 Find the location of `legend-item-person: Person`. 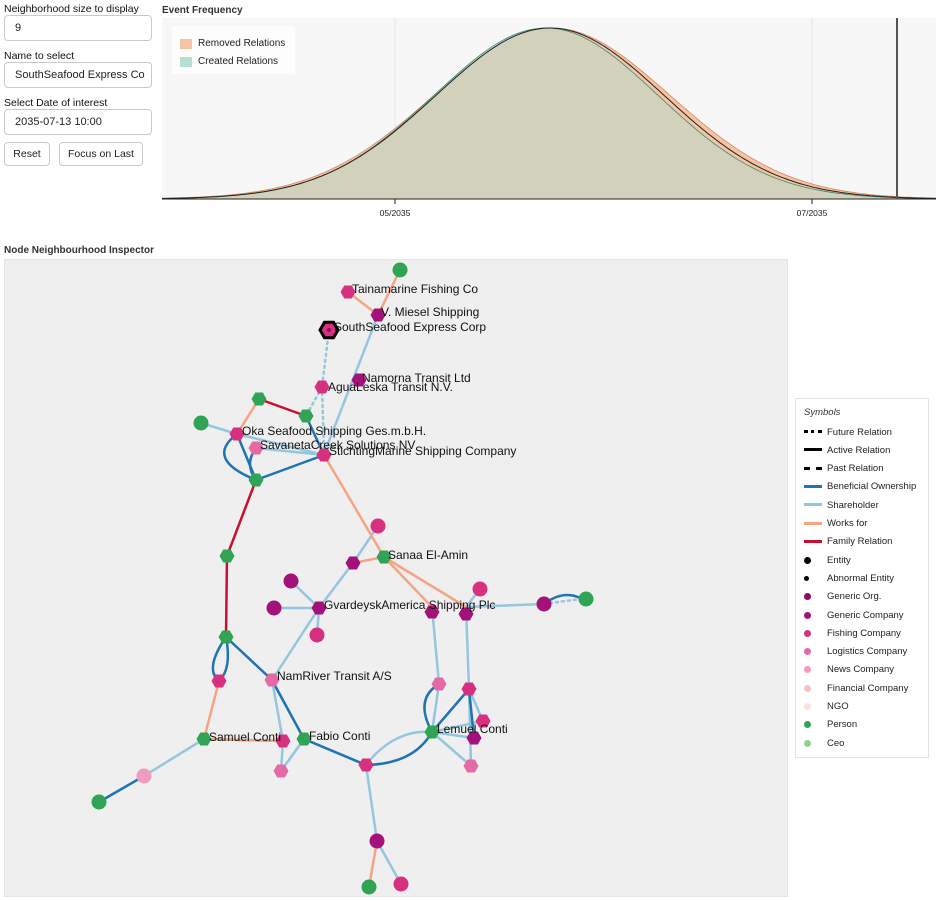

legend-item-person: Person is located at coordinates (830, 725).